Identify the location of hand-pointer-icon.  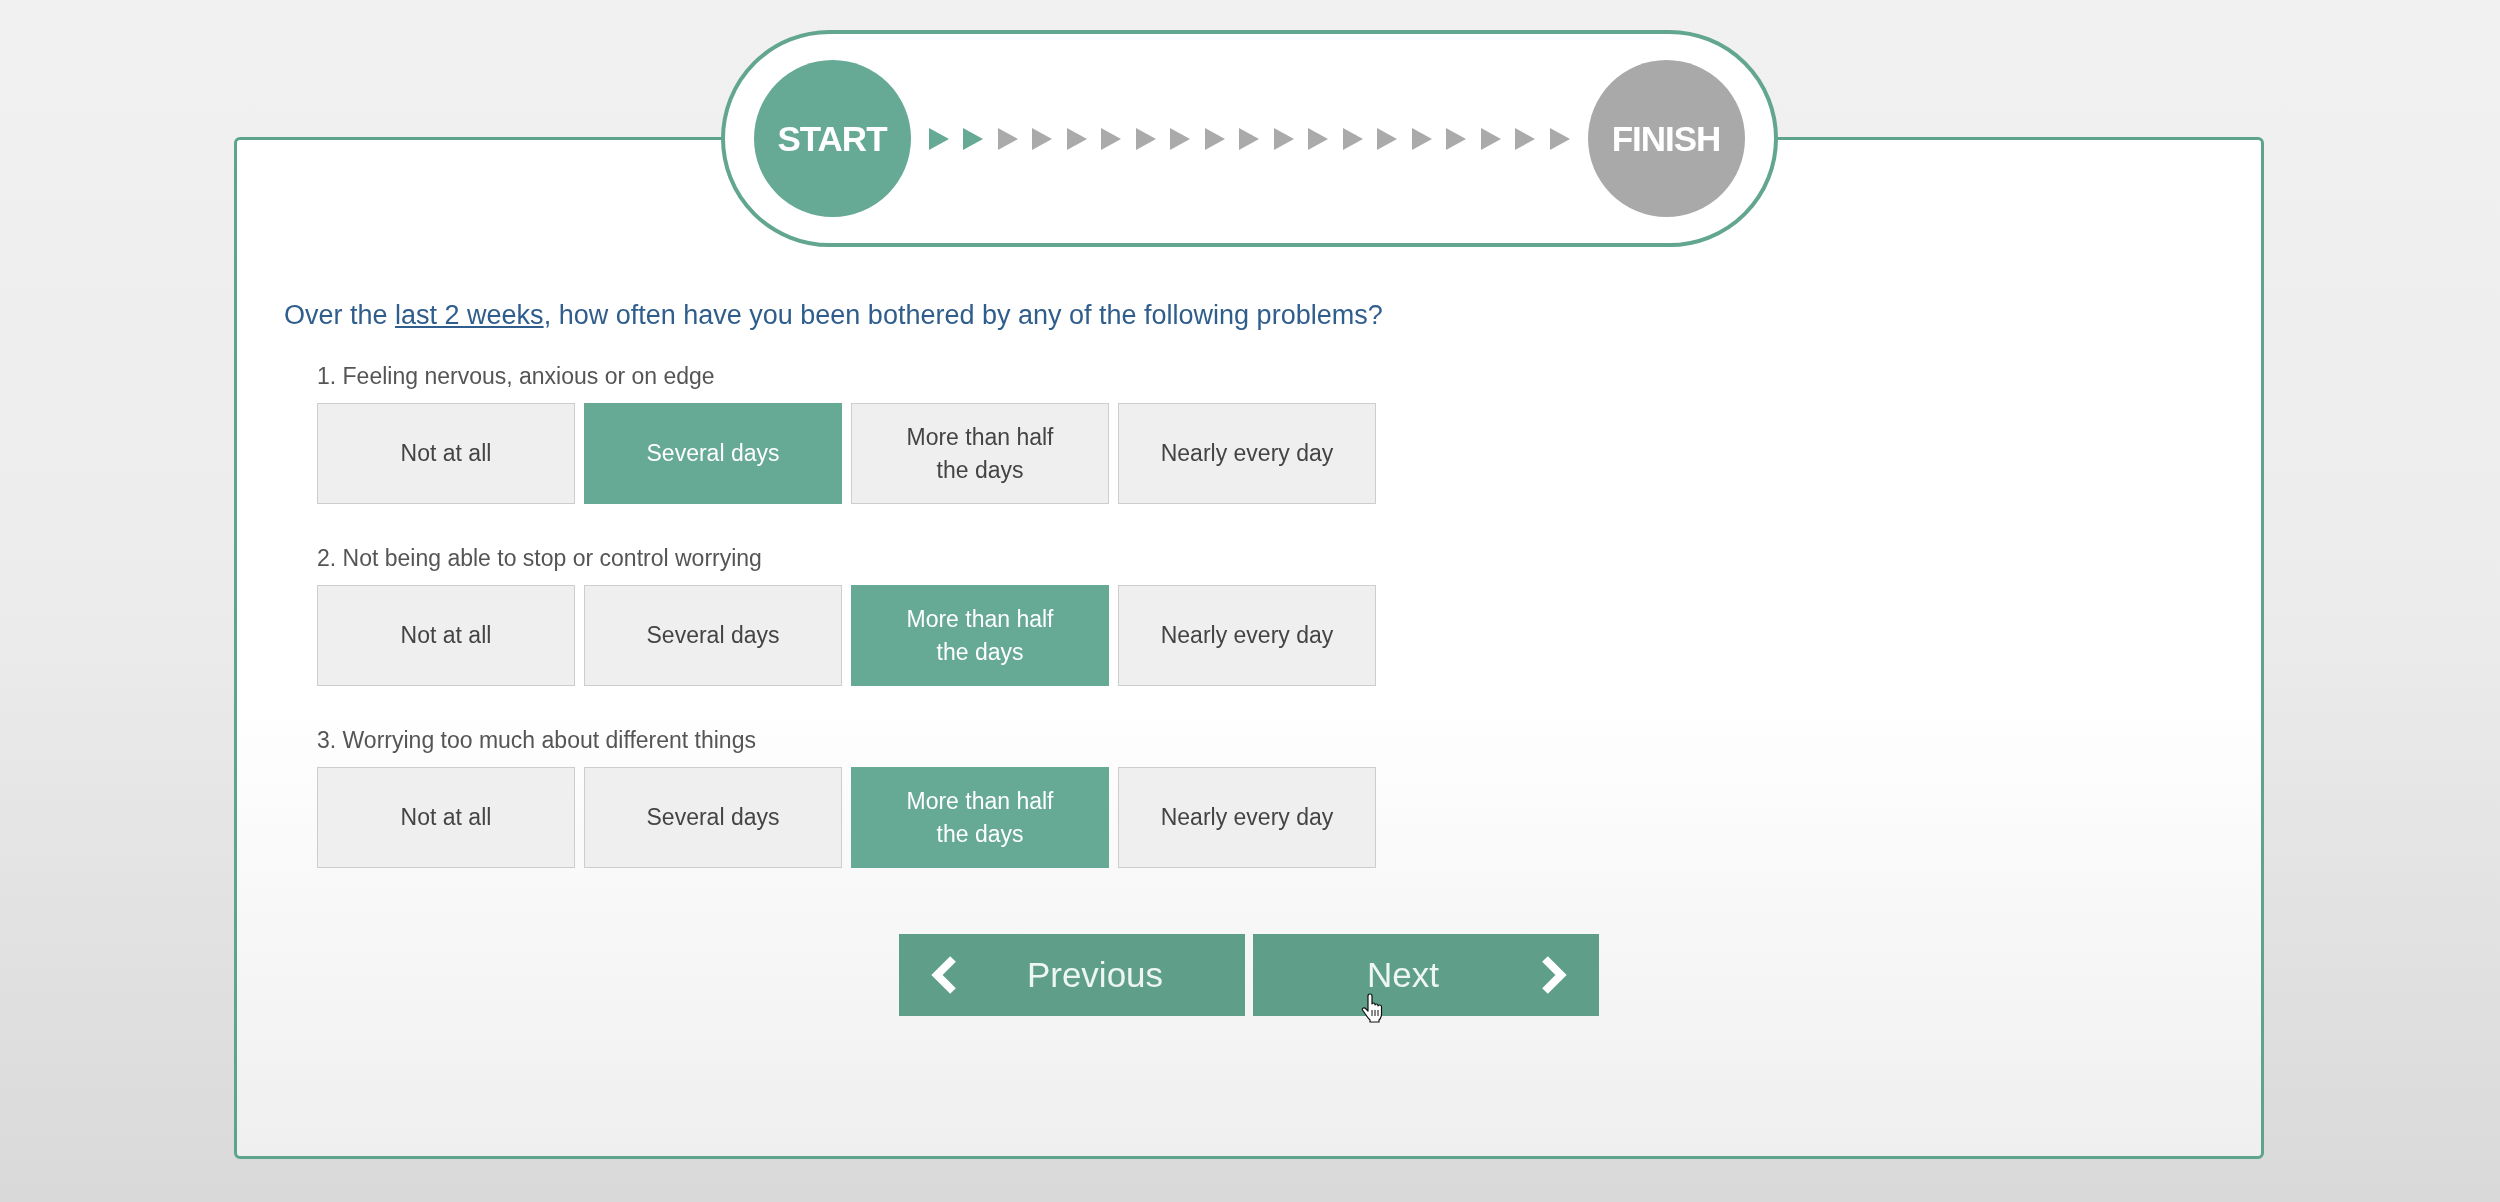
(1372, 1008).